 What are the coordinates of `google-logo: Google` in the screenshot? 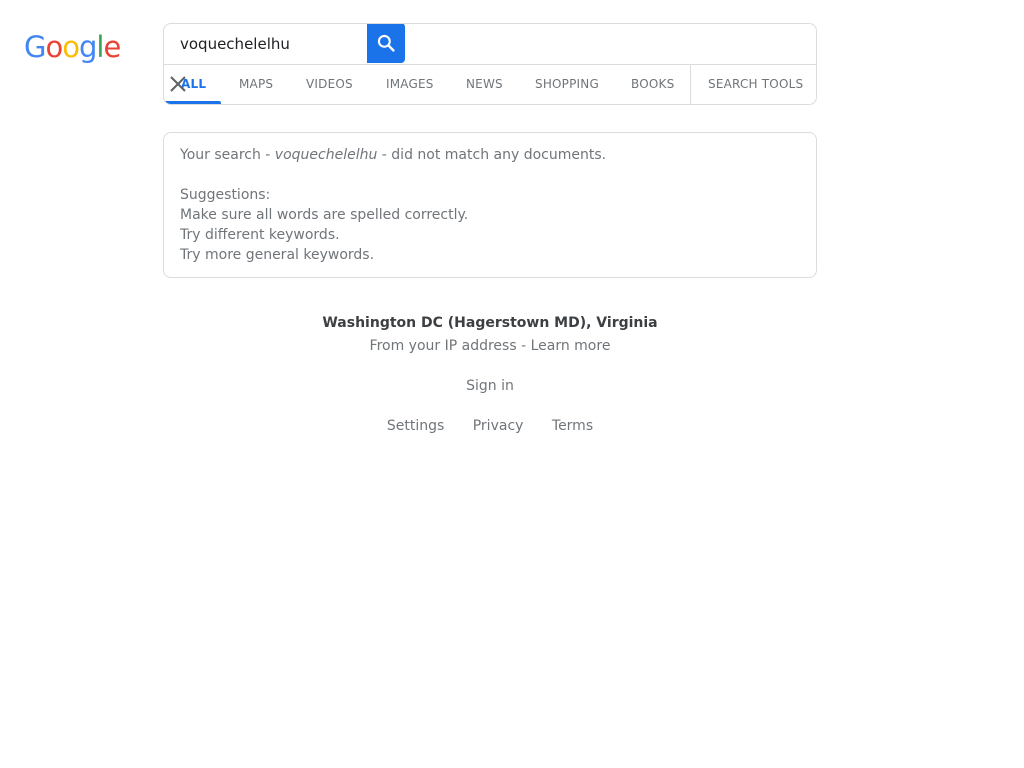 It's located at (72, 47).